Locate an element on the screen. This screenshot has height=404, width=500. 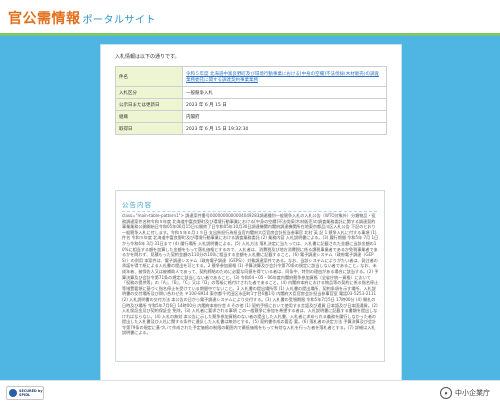
info-value: 内閣府 is located at coordinates (284, 116).